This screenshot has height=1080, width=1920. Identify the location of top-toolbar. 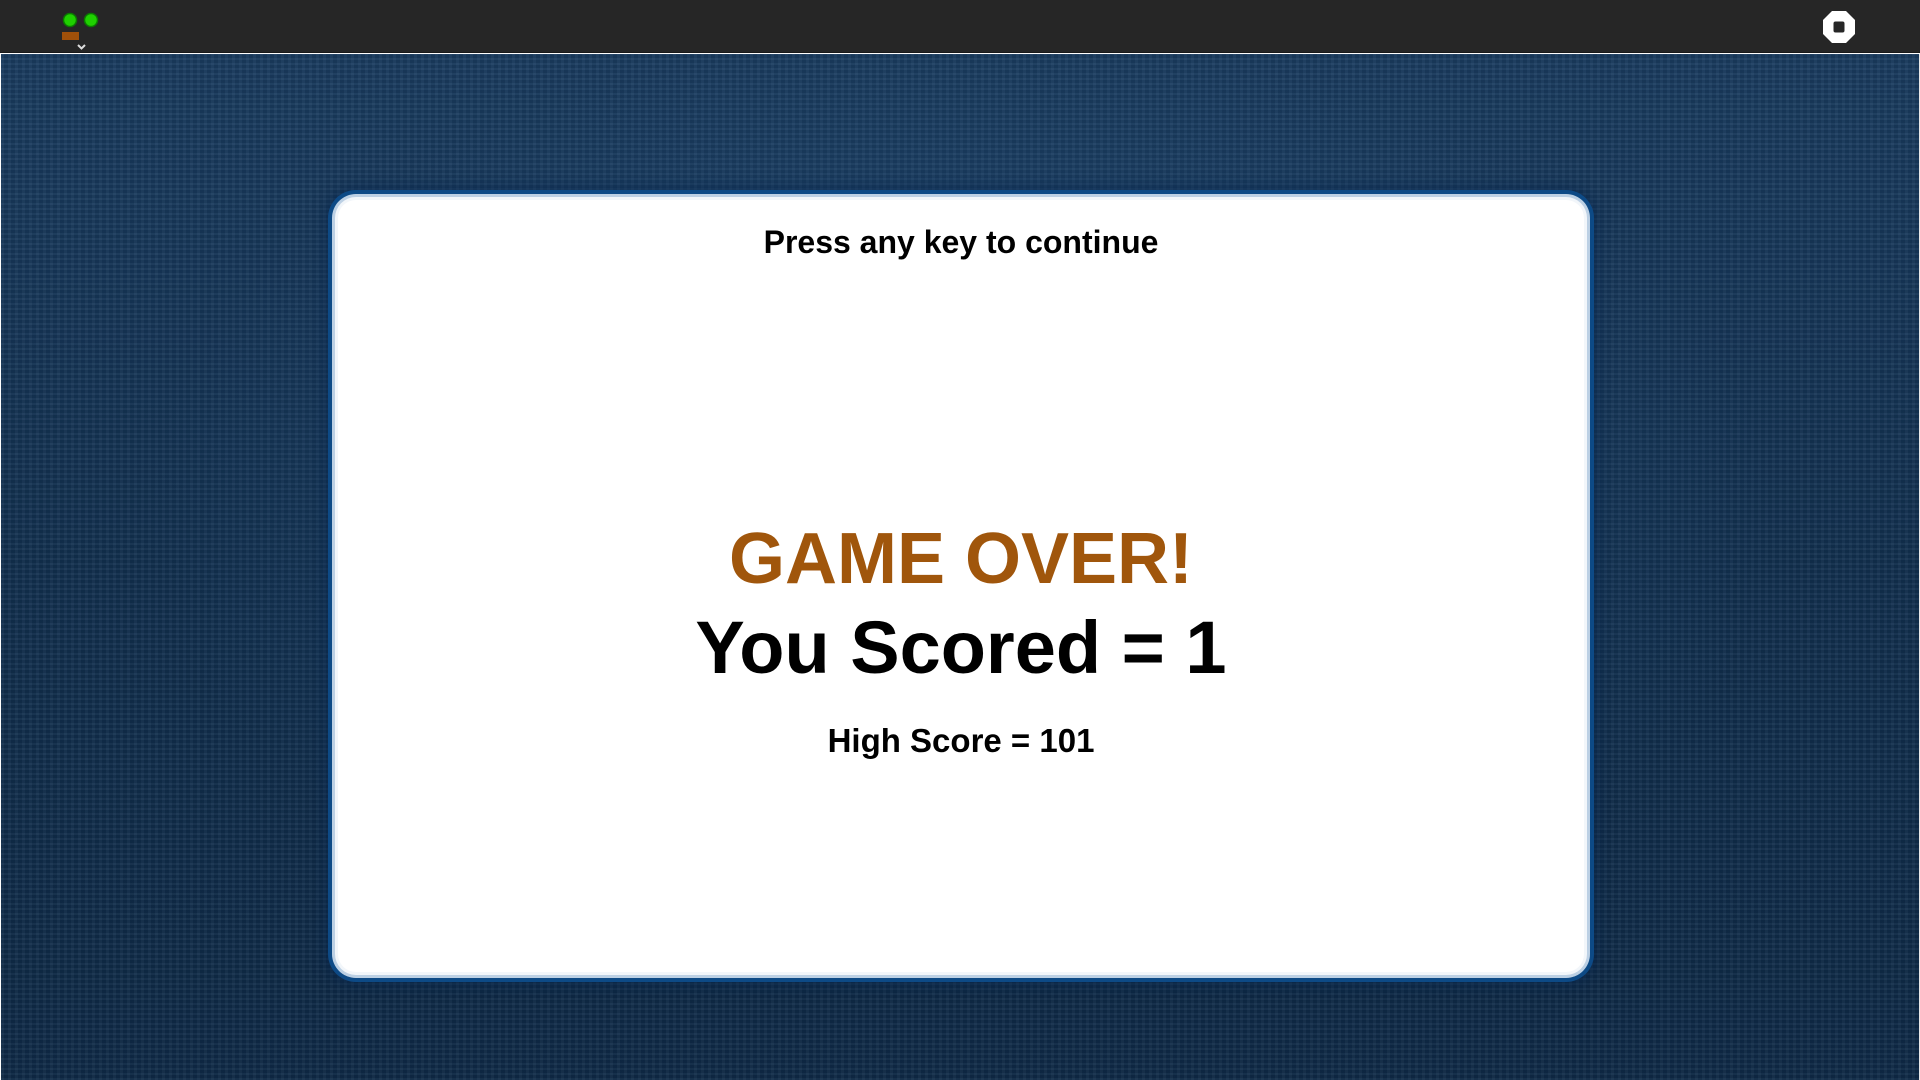
(960, 26).